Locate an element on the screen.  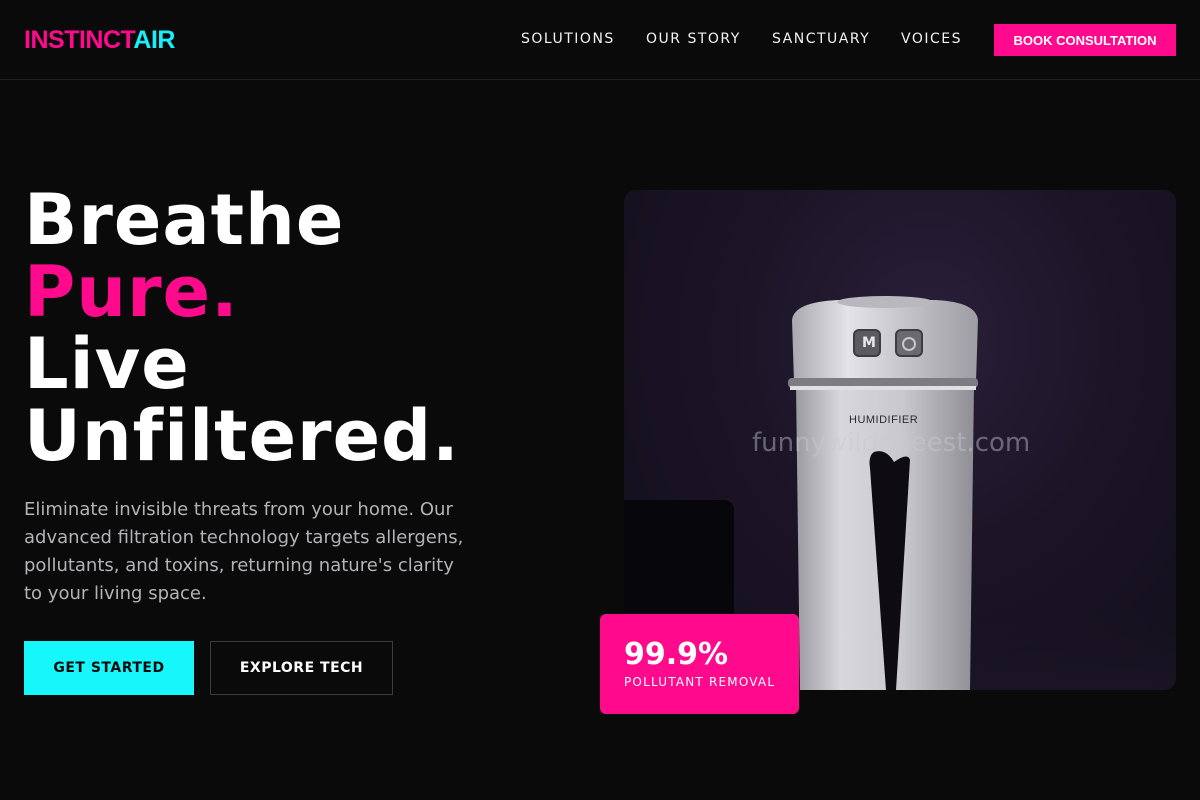
headline-line-breathe: Breathe is located at coordinates (184, 220).